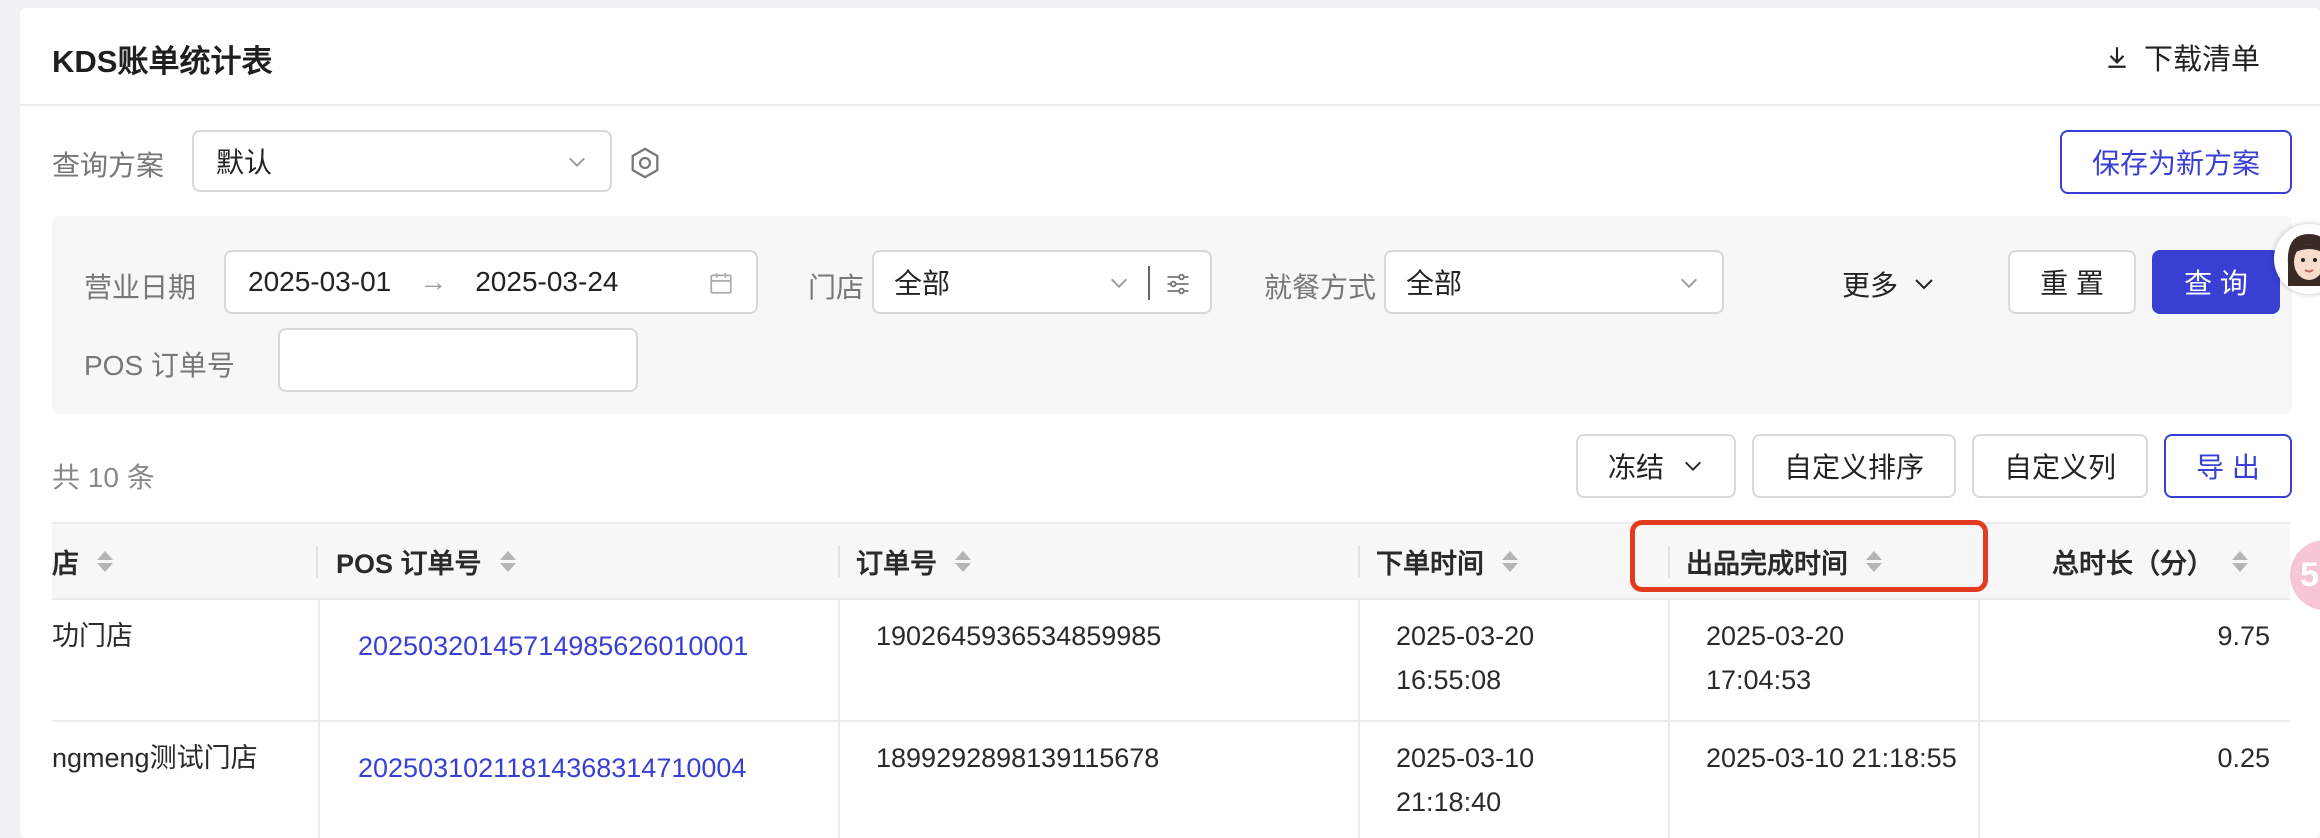 The image size is (2320, 838). Describe the element at coordinates (1465, 780) in the screenshot. I see `cell-order-time: 2025-03-10 21:18:40` at that location.